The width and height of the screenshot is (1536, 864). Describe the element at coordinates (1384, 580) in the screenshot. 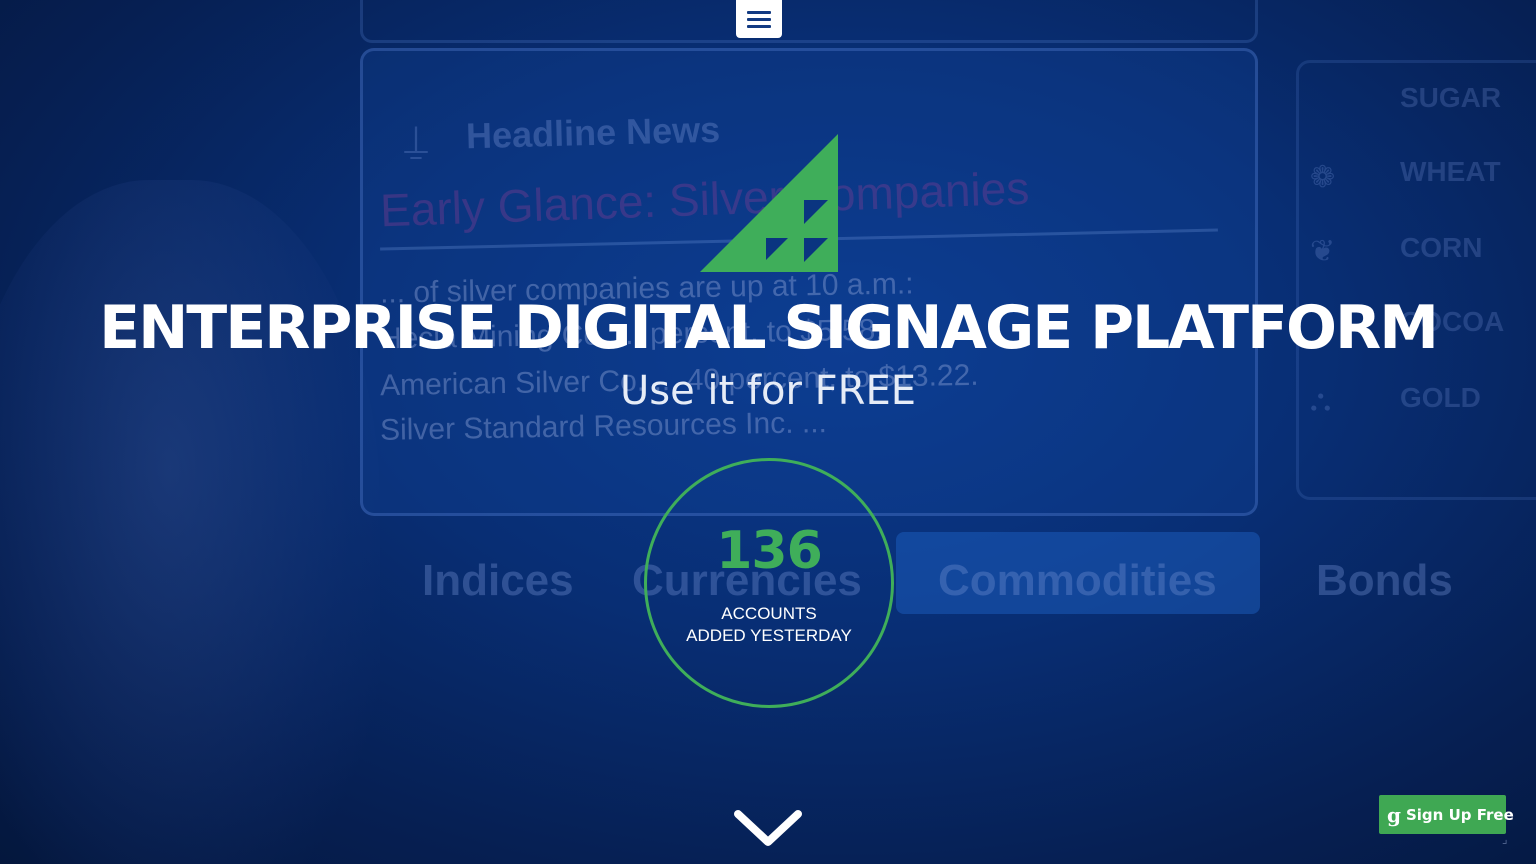

I see `background-tab: Bonds` at that location.